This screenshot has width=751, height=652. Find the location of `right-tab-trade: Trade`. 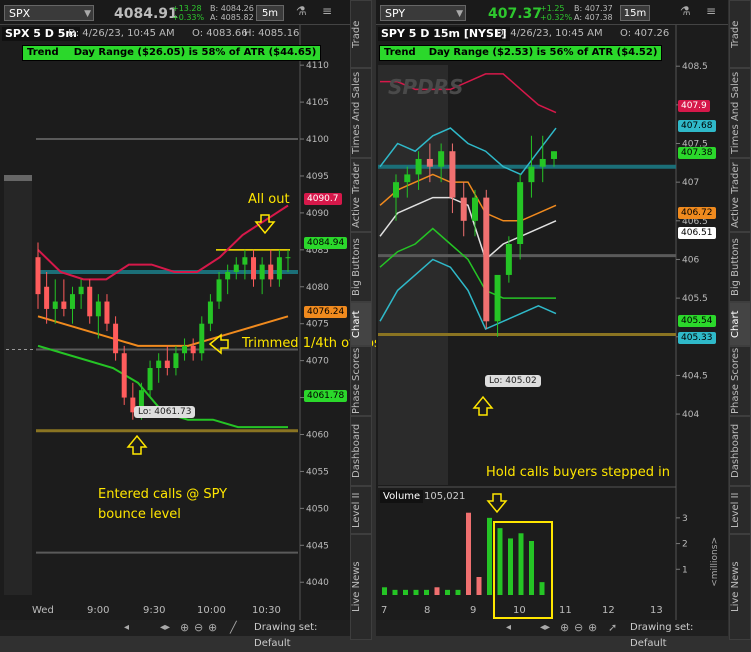

right-tab-trade: Trade is located at coordinates (740, 34).